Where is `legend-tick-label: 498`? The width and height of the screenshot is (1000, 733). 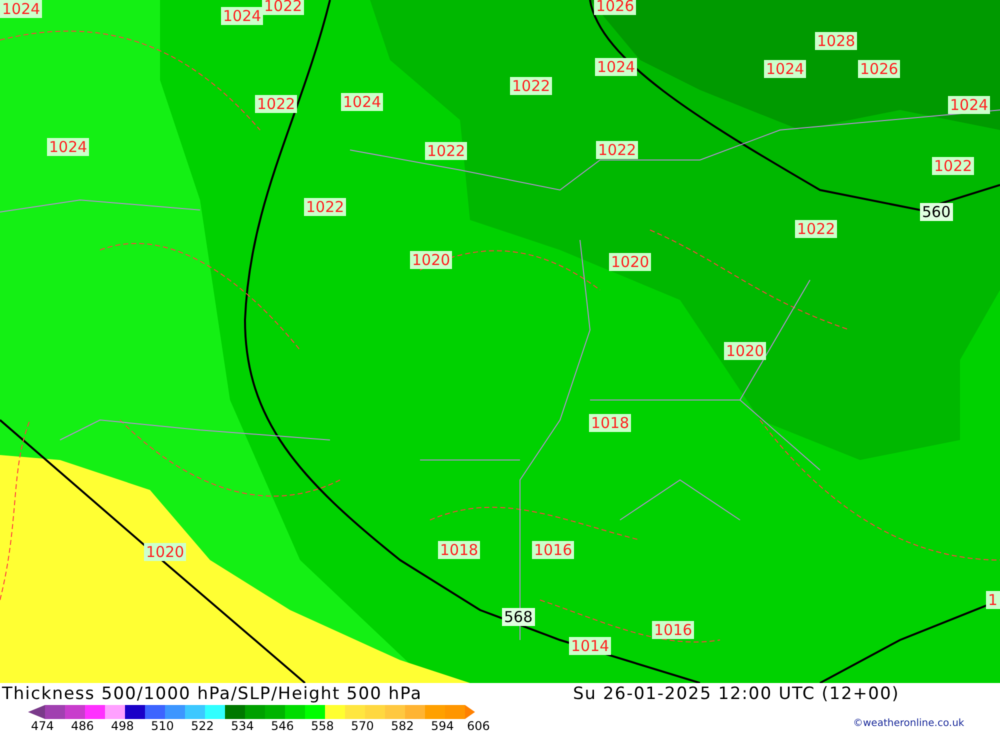 legend-tick-label: 498 is located at coordinates (122, 726).